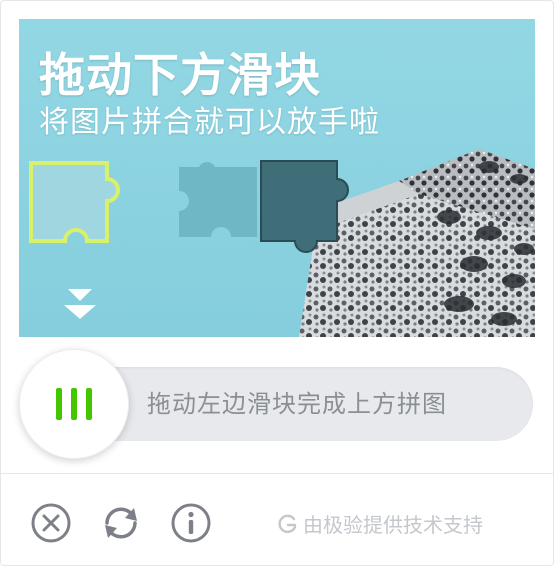  I want to click on close-button, so click(51, 523).